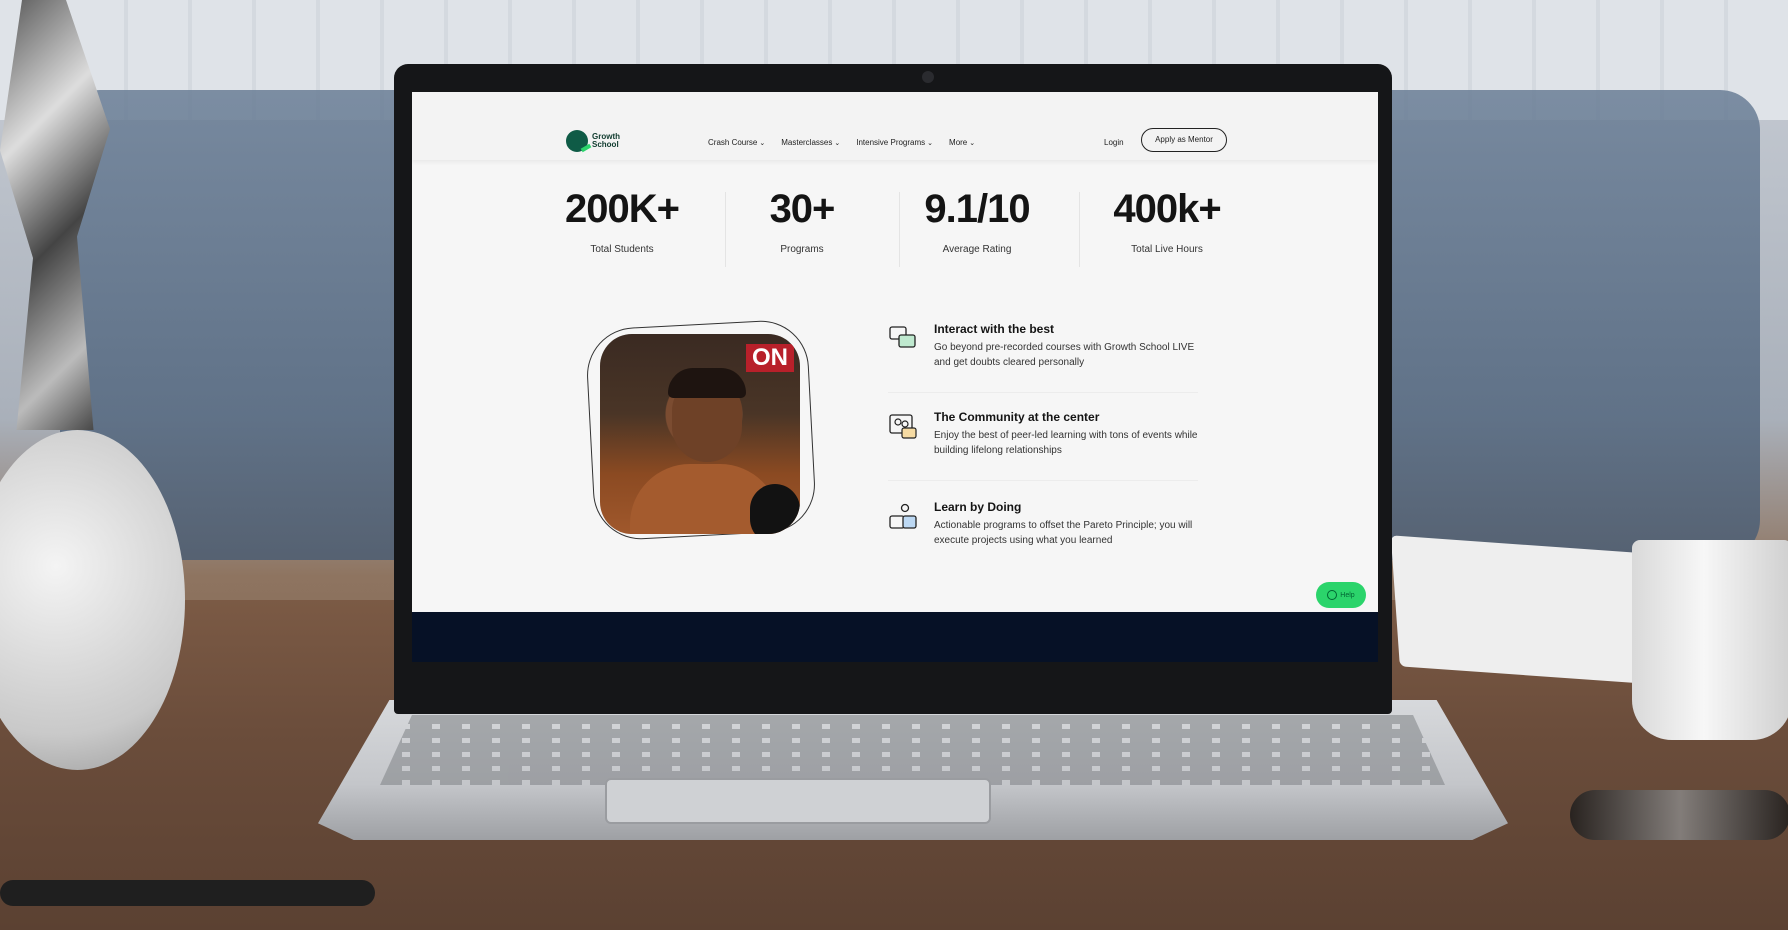  I want to click on login-link: Login, so click(1114, 142).